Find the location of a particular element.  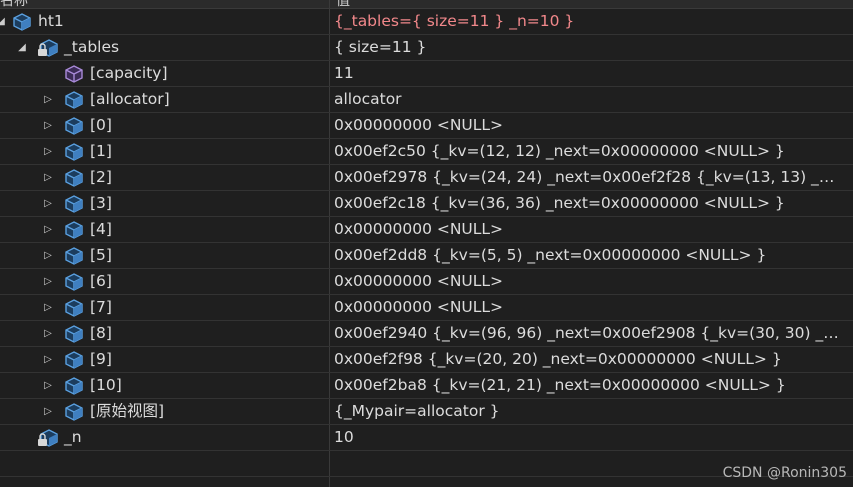

row-value: {_Mypair=allocator } is located at coordinates (589, 411).